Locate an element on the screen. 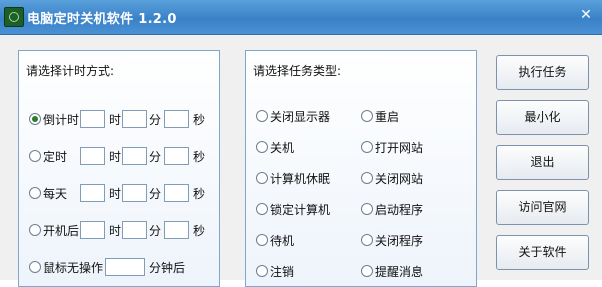 The width and height of the screenshot is (602, 287). task-shutdown: 关机 is located at coordinates (282, 148).